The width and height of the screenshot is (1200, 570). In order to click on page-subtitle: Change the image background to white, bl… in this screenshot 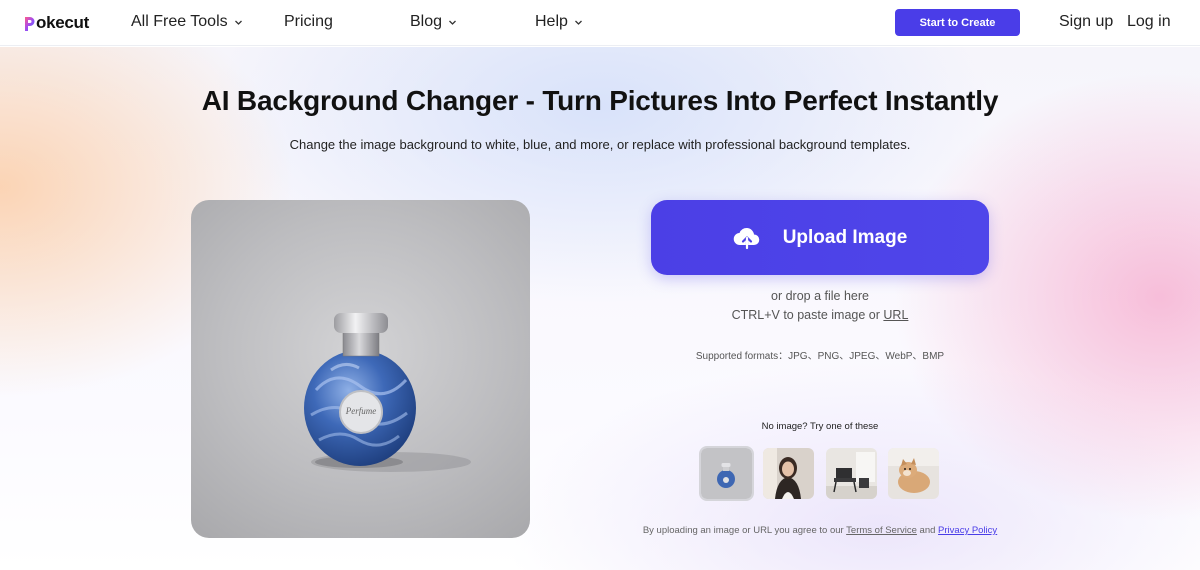, I will do `click(600, 144)`.